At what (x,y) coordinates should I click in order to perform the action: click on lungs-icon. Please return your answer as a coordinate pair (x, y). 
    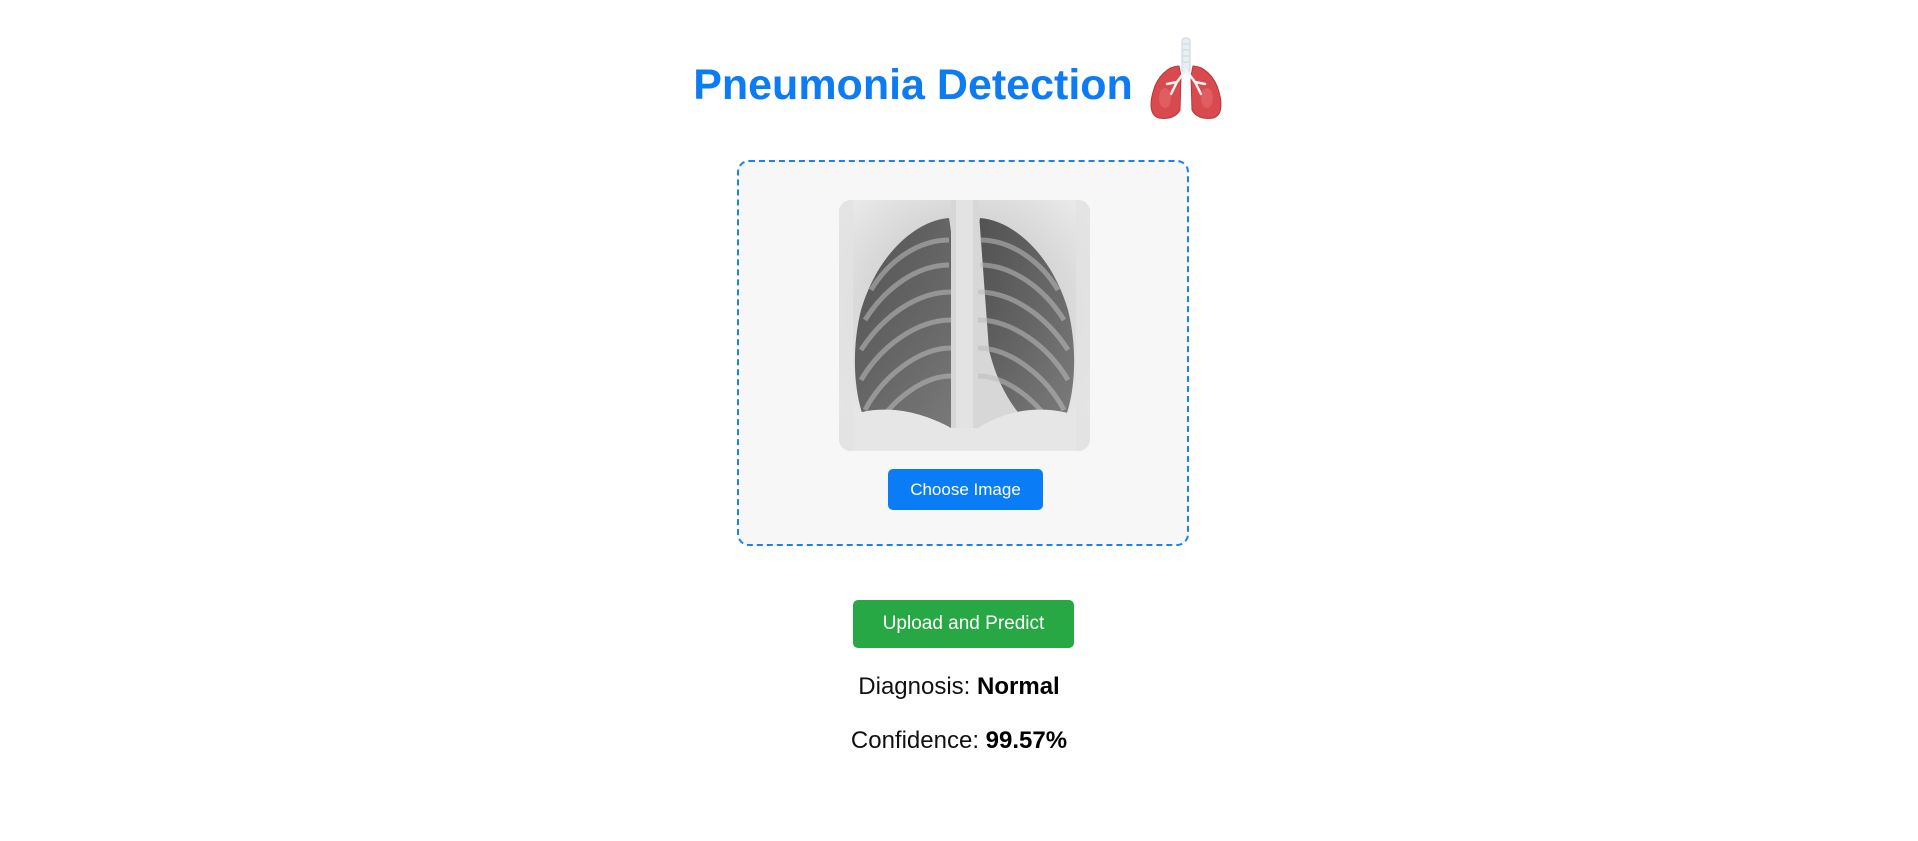
    Looking at the image, I should click on (1186, 79).